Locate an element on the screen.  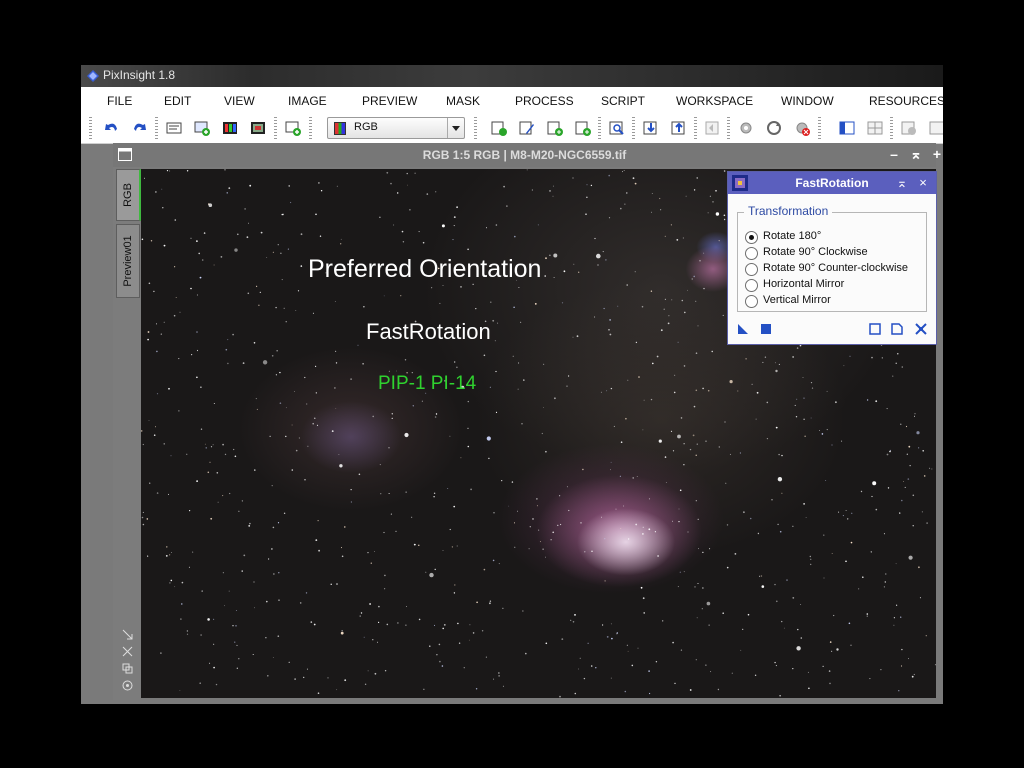
pixinsight-logo-icon is located at coordinates (93, 76).